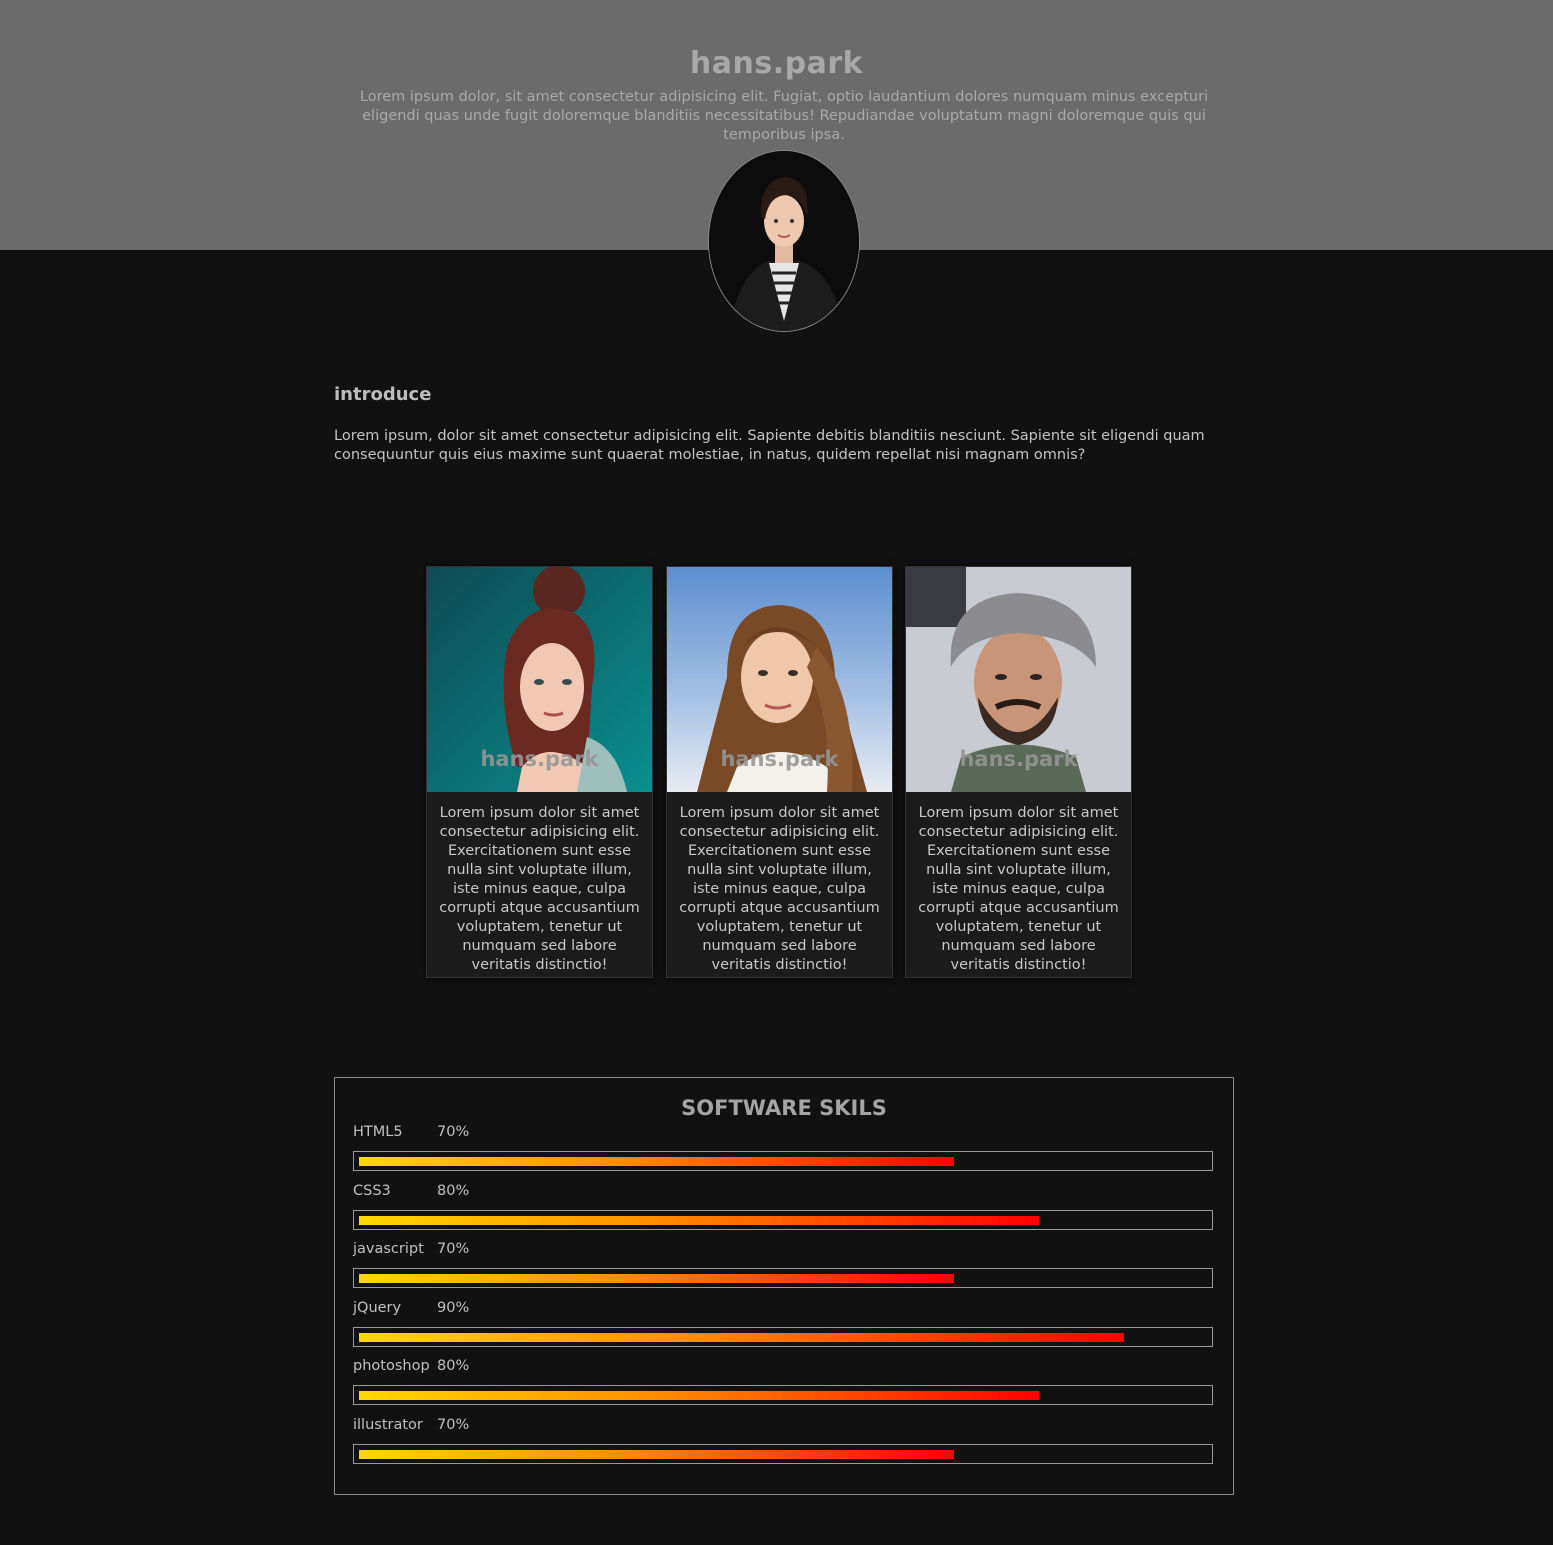 Image resolution: width=1553 pixels, height=1545 pixels. What do you see at coordinates (776, 63) in the screenshot?
I see `page-title: hans.park` at bounding box center [776, 63].